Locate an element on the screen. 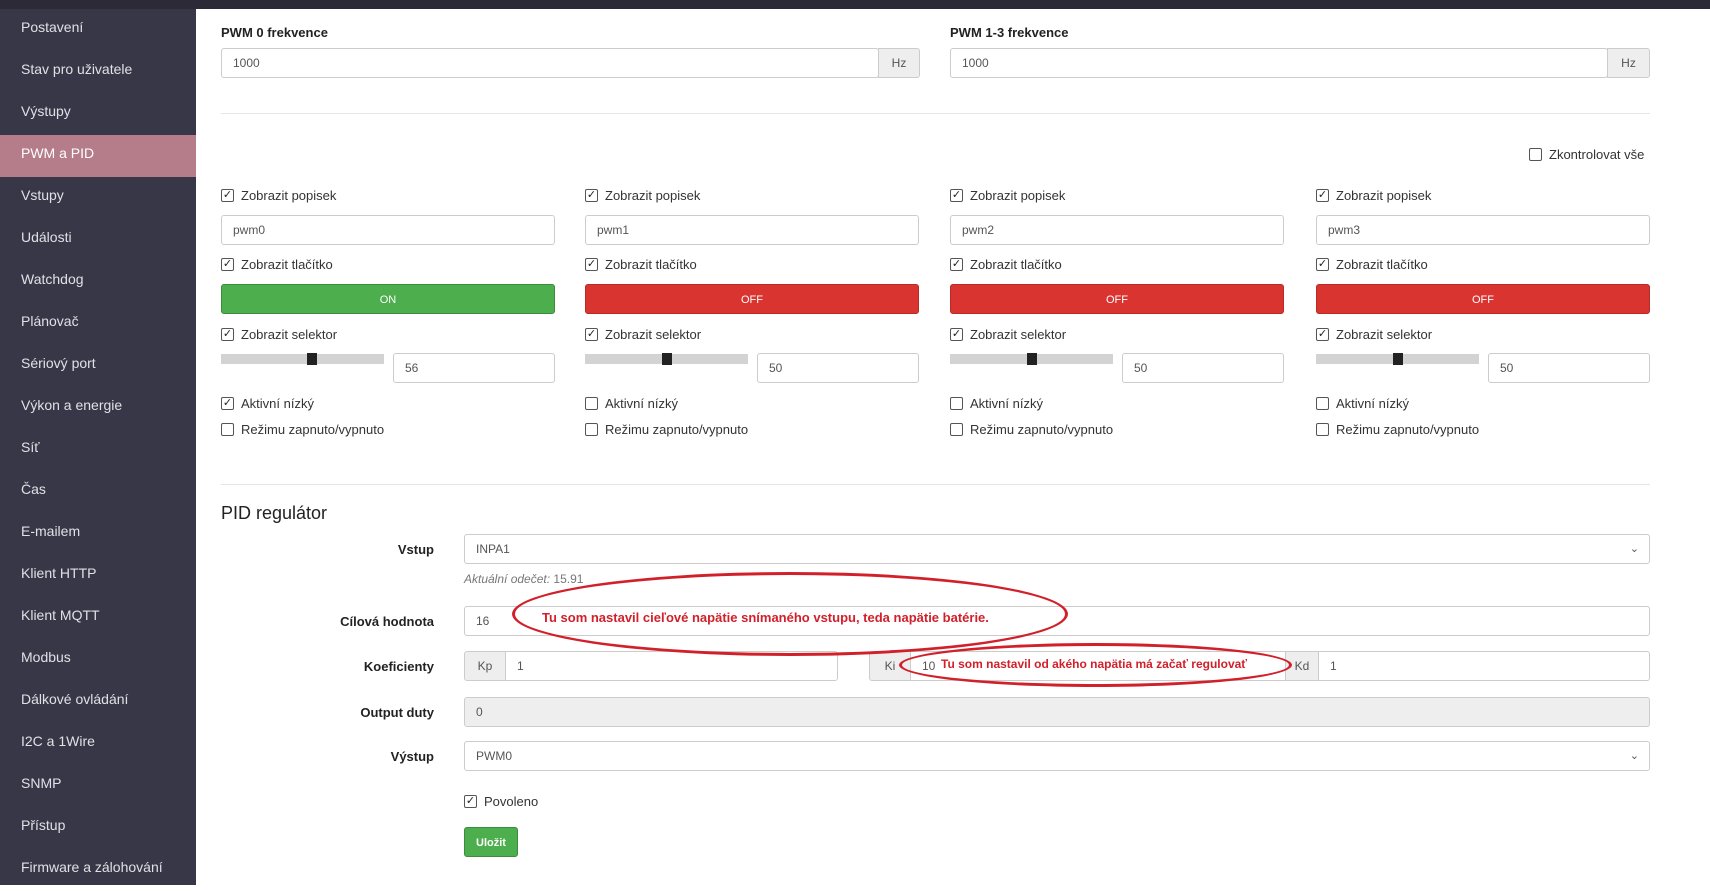  channel-name-input: pwm2 is located at coordinates (1117, 230).